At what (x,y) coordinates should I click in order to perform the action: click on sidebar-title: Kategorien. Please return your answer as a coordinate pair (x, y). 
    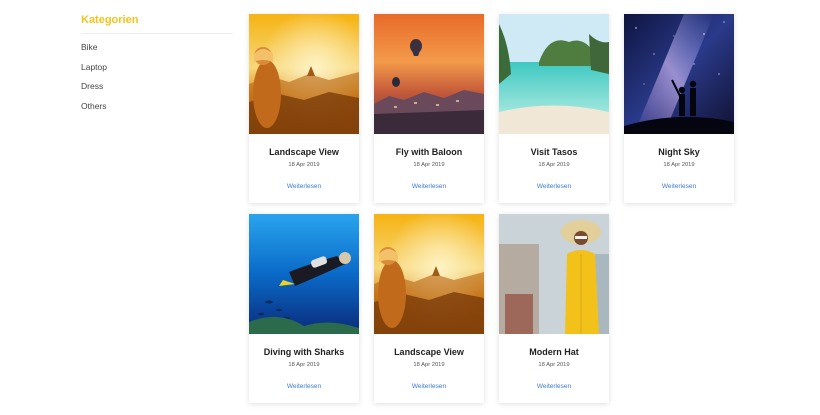
    Looking at the image, I should click on (110, 20).